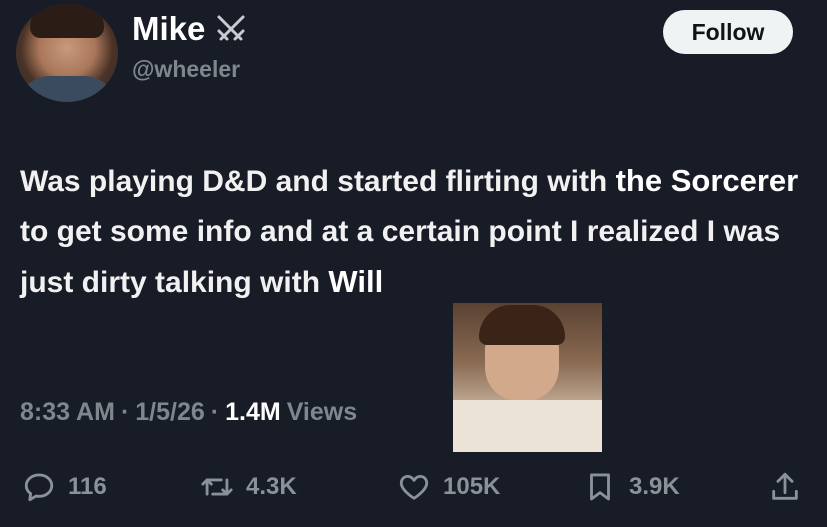 Image resolution: width=827 pixels, height=527 pixels. Describe the element at coordinates (87, 486) in the screenshot. I see `reply-count: 116` at that location.